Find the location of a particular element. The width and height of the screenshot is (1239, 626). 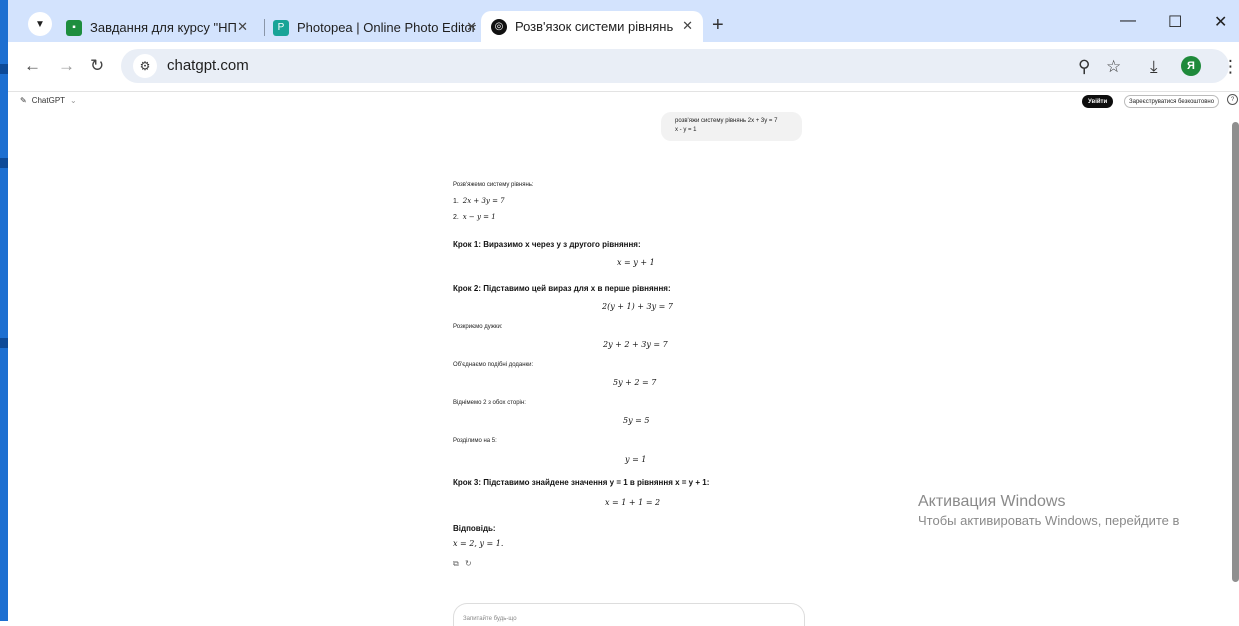

forward-button: → is located at coordinates (66, 66).